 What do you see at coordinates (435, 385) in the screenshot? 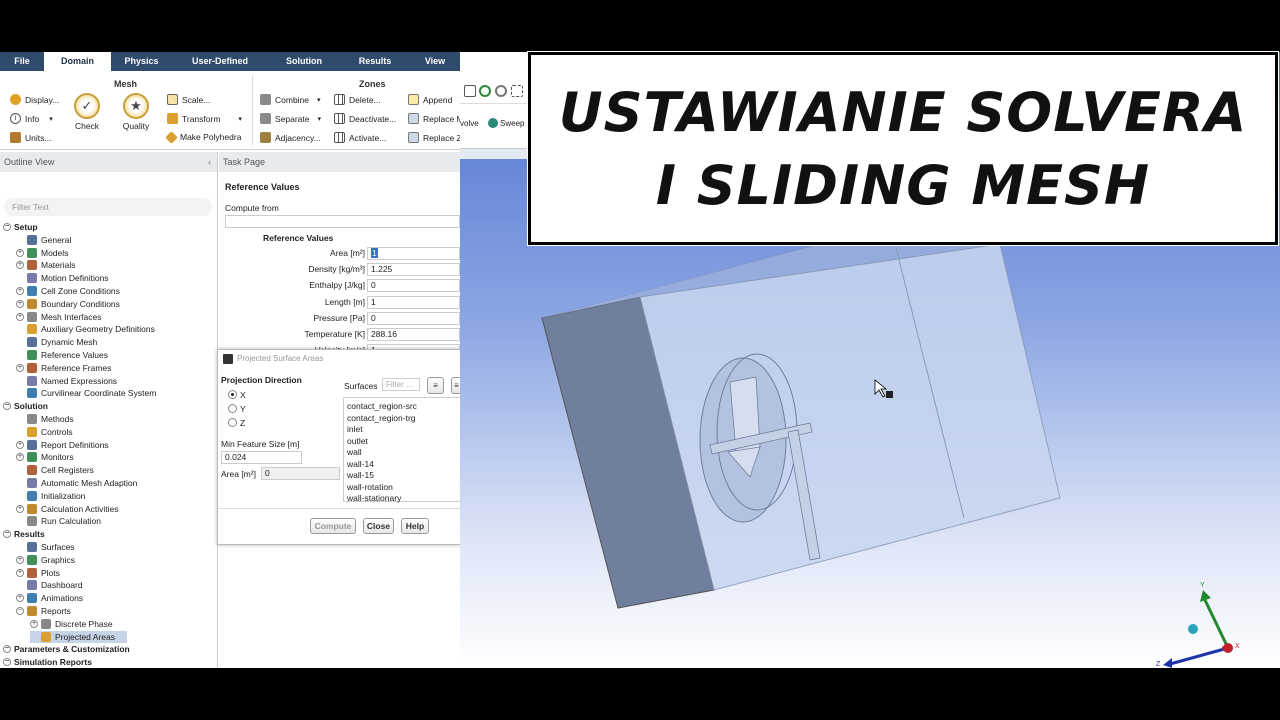
I see `select-all-surfaces-button: ≡` at bounding box center [435, 385].